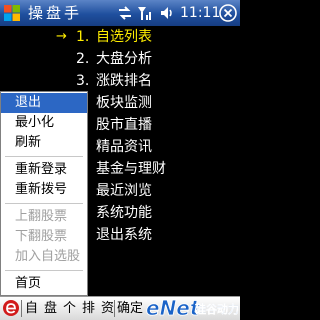 The image size is (320, 320). What do you see at coordinates (124, 213) in the screenshot?
I see `menu-item-label: 系统功能` at bounding box center [124, 213].